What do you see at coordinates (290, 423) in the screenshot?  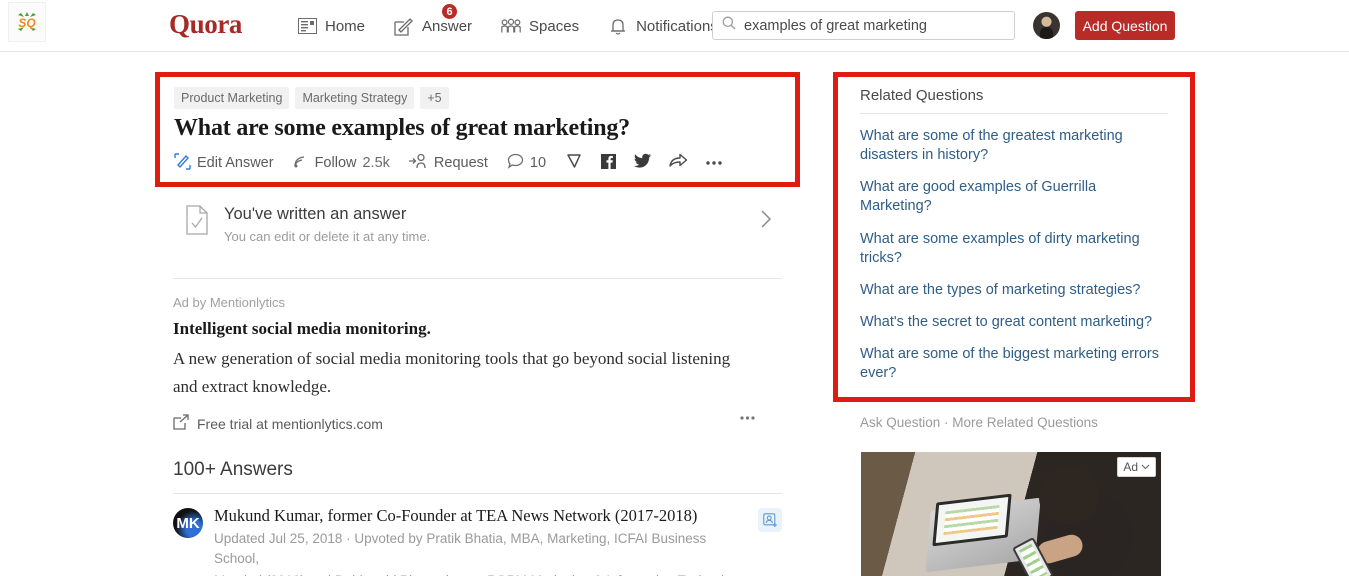 I see `ad-cta-label: Free trial at mentionlytics.com` at bounding box center [290, 423].